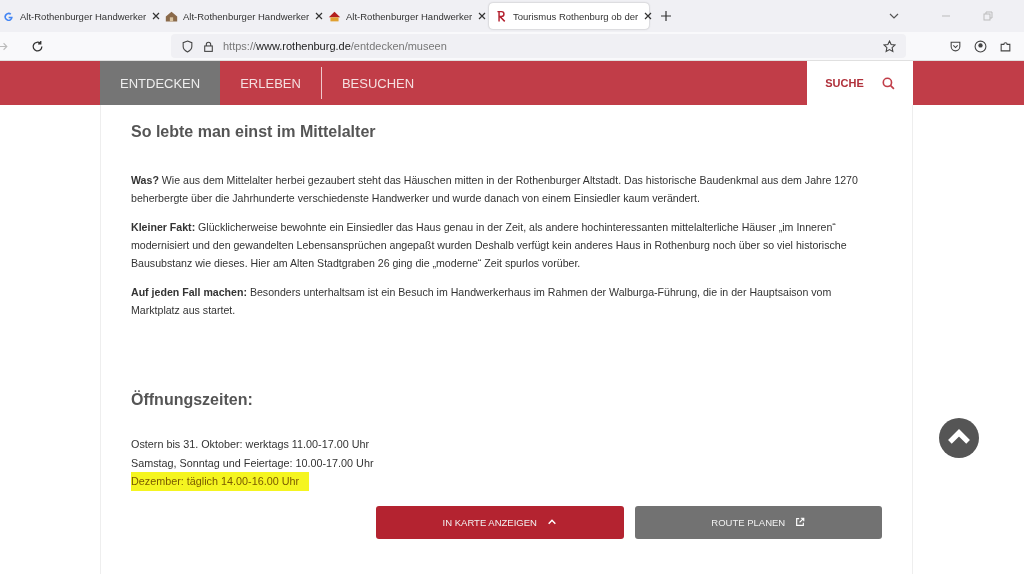  I want to click on scroll-to-top-button, so click(959, 438).